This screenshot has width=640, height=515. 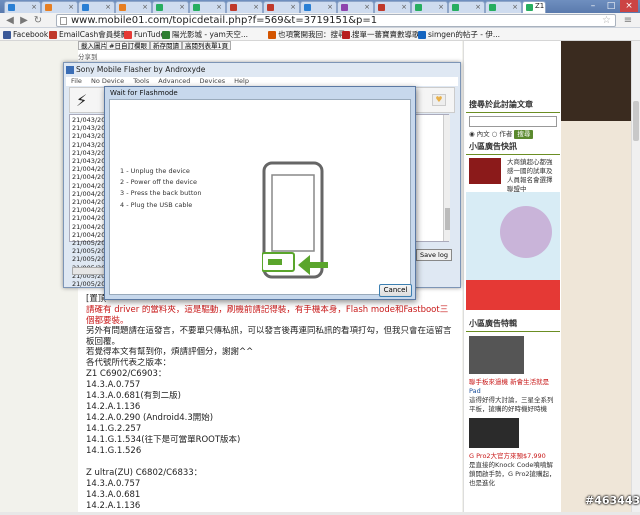 I want to click on bookmark-item: EmailCash會員獎勵, so click(x=88, y=34).